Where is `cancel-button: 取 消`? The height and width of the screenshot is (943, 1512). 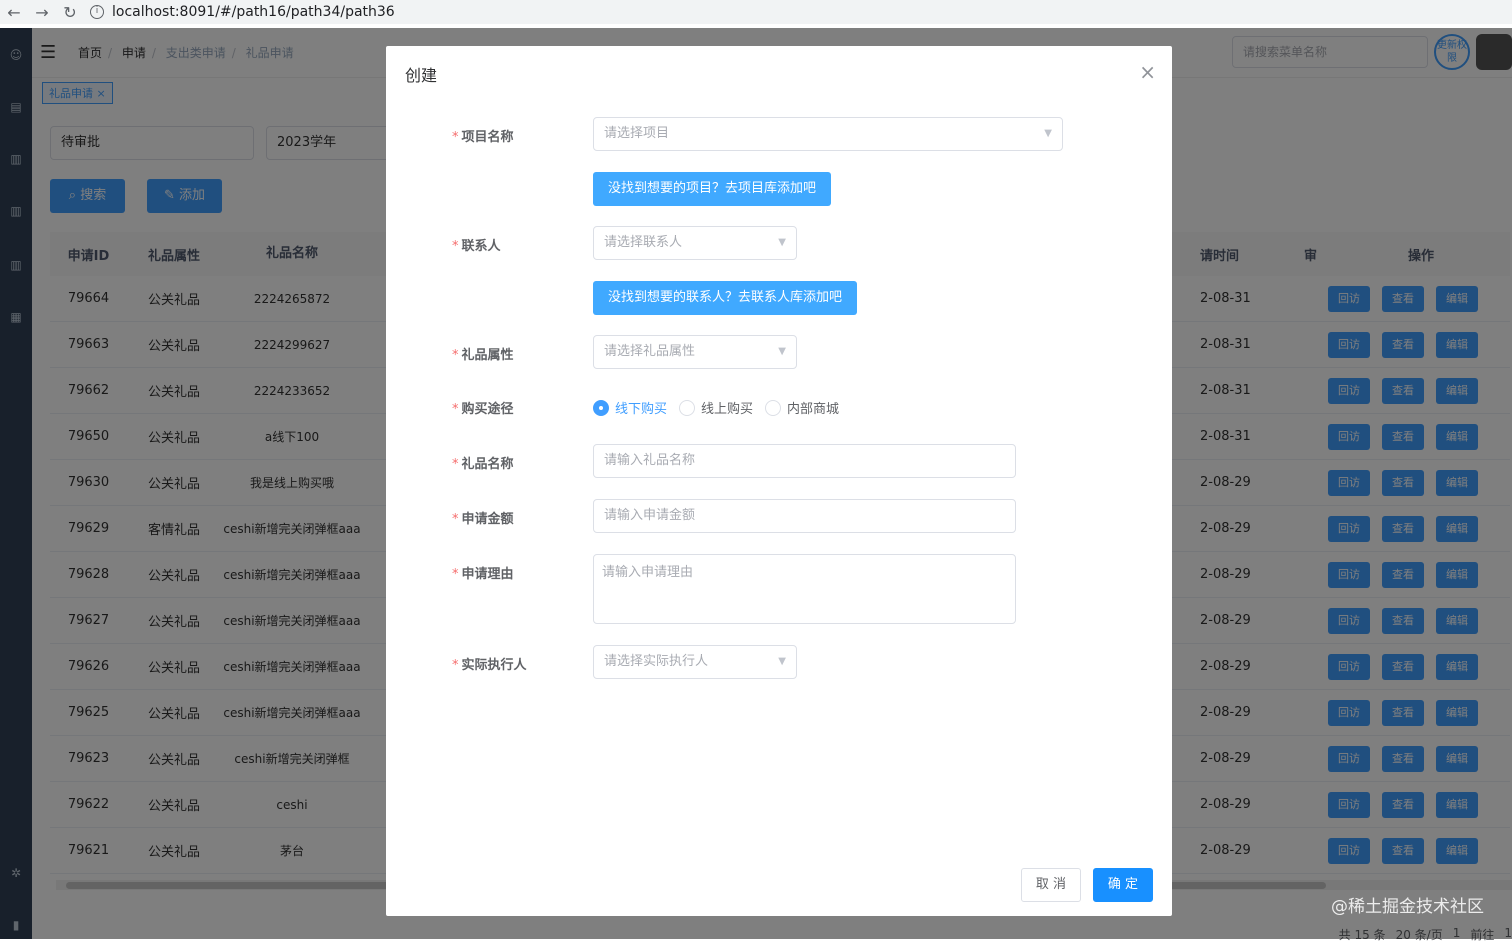
cancel-button: 取 消 is located at coordinates (1051, 885).